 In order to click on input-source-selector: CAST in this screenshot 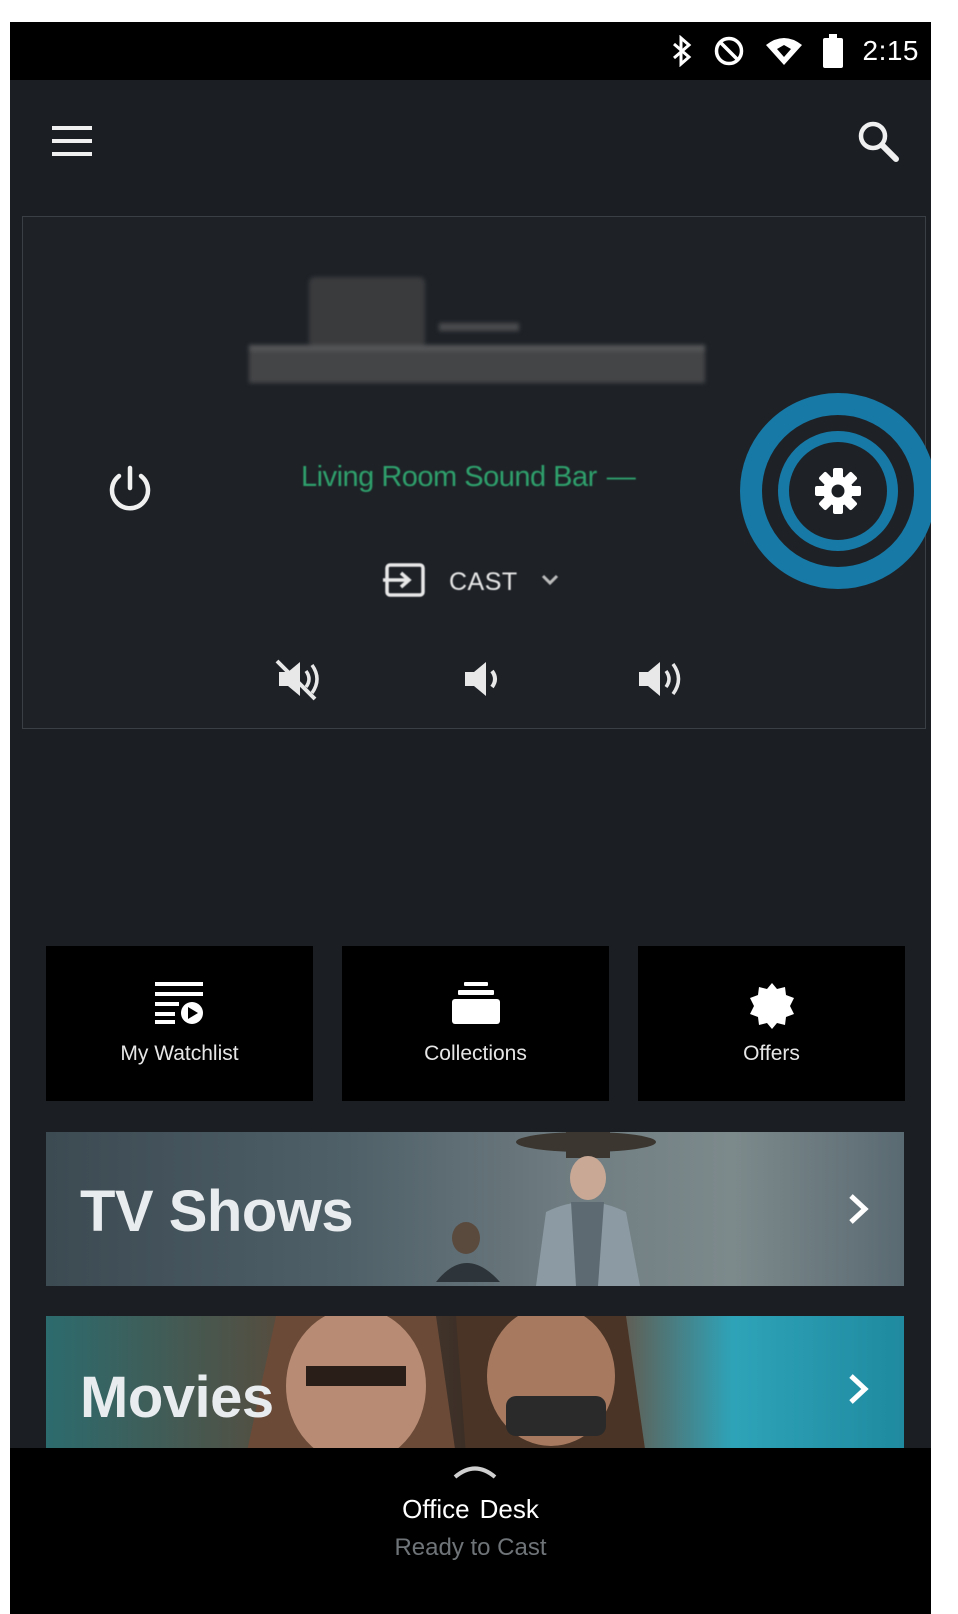, I will do `click(471, 582)`.